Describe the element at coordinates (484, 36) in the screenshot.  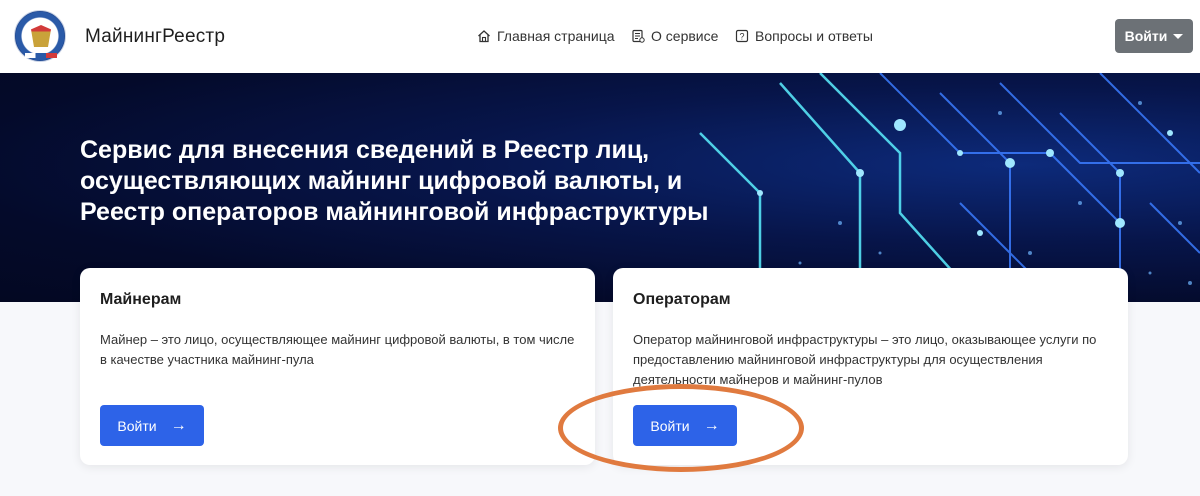
I see `home-icon` at that location.